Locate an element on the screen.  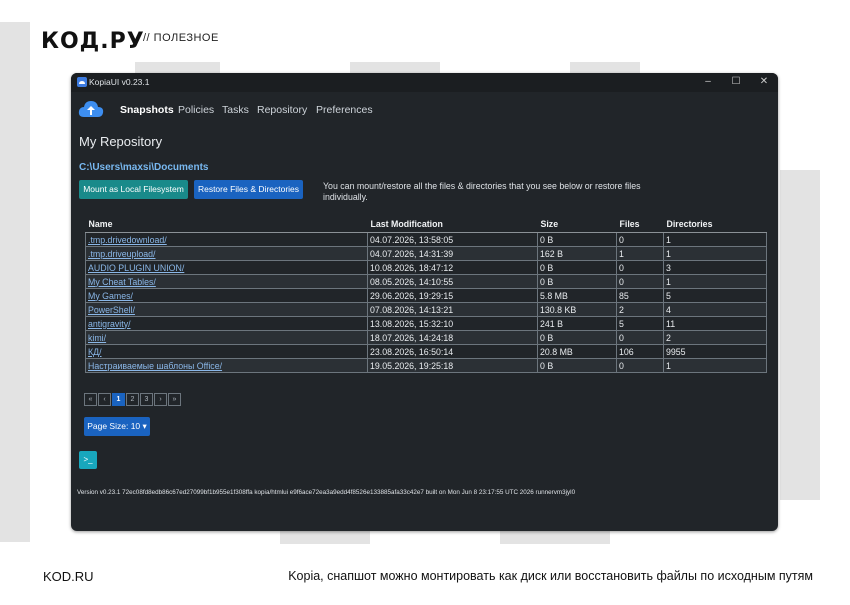
nav-tasks: Tasks is located at coordinates (235, 110).